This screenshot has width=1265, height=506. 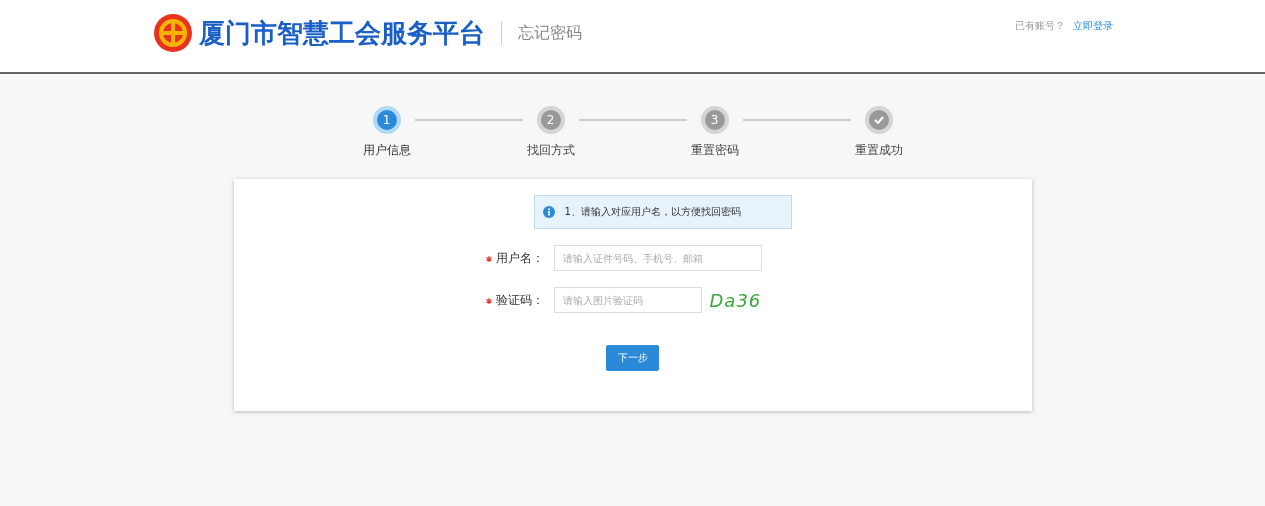 I want to click on input-field: 请输入图片验证码, so click(x=627, y=300).